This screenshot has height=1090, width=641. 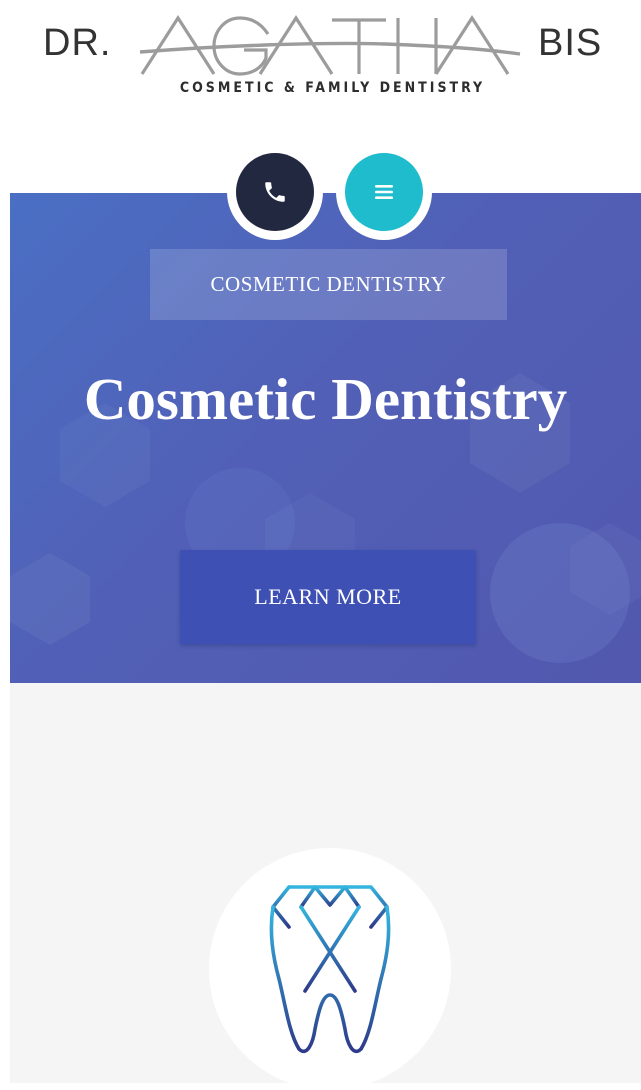 I want to click on hero-title: Cosmetic Dentistry, so click(x=325, y=399).